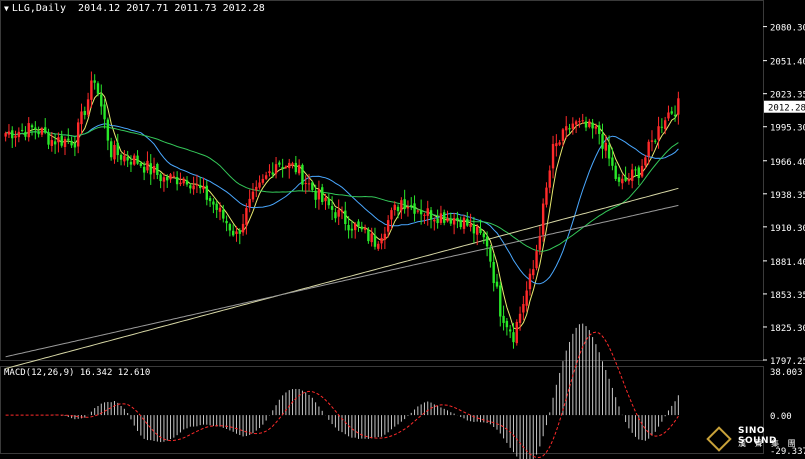 The height and width of the screenshot is (459, 805). What do you see at coordinates (787, 129) in the screenshot?
I see `price-tick-label: 1995.30` at bounding box center [787, 129].